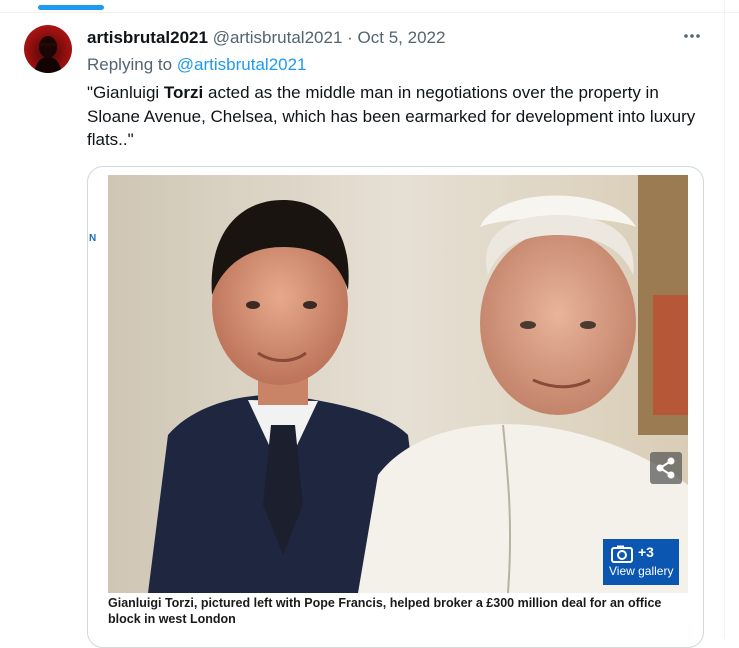 This screenshot has width=739, height=648. I want to click on replying-to: Replying to @artisbrutal2021, so click(197, 65).